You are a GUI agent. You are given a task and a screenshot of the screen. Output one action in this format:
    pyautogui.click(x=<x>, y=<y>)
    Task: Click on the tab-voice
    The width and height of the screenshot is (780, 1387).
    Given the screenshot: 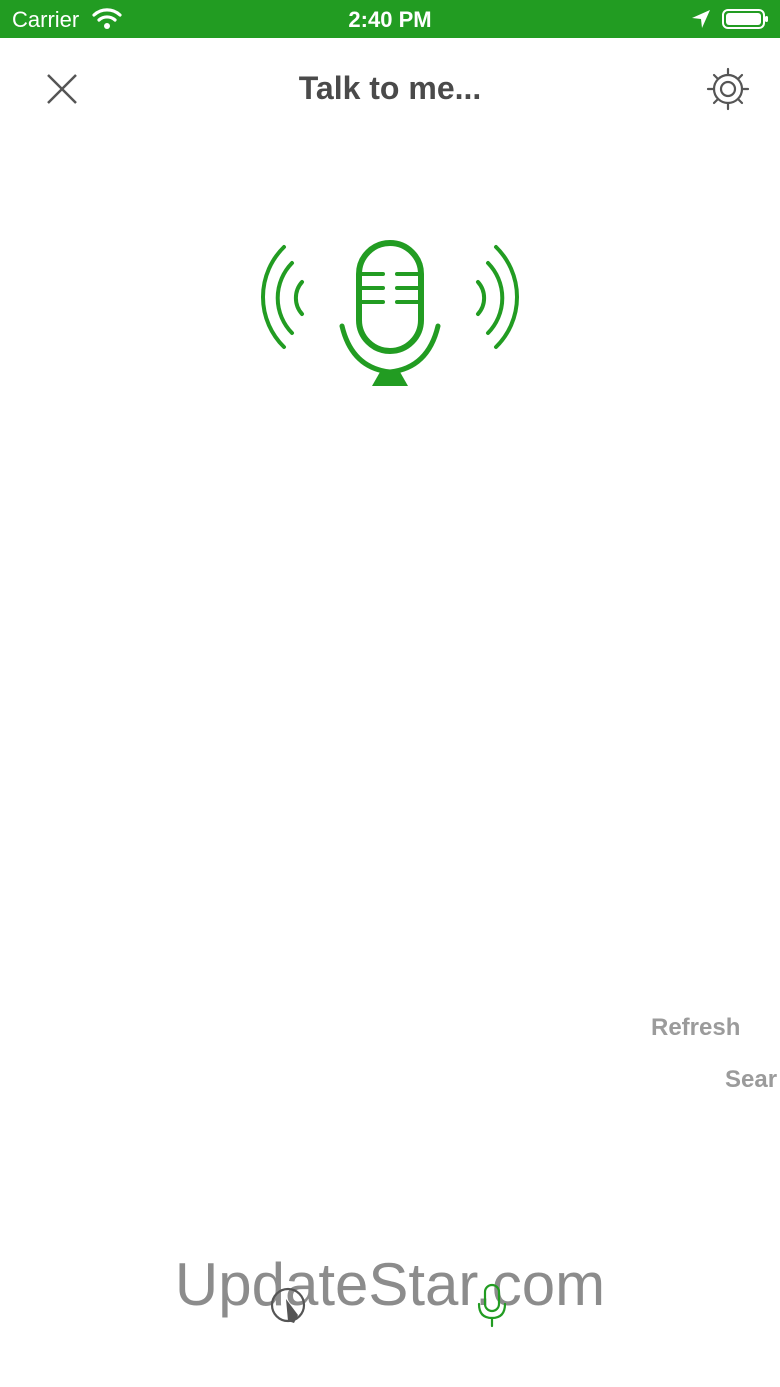 What is the action you would take?
    pyautogui.click(x=492, y=1306)
    